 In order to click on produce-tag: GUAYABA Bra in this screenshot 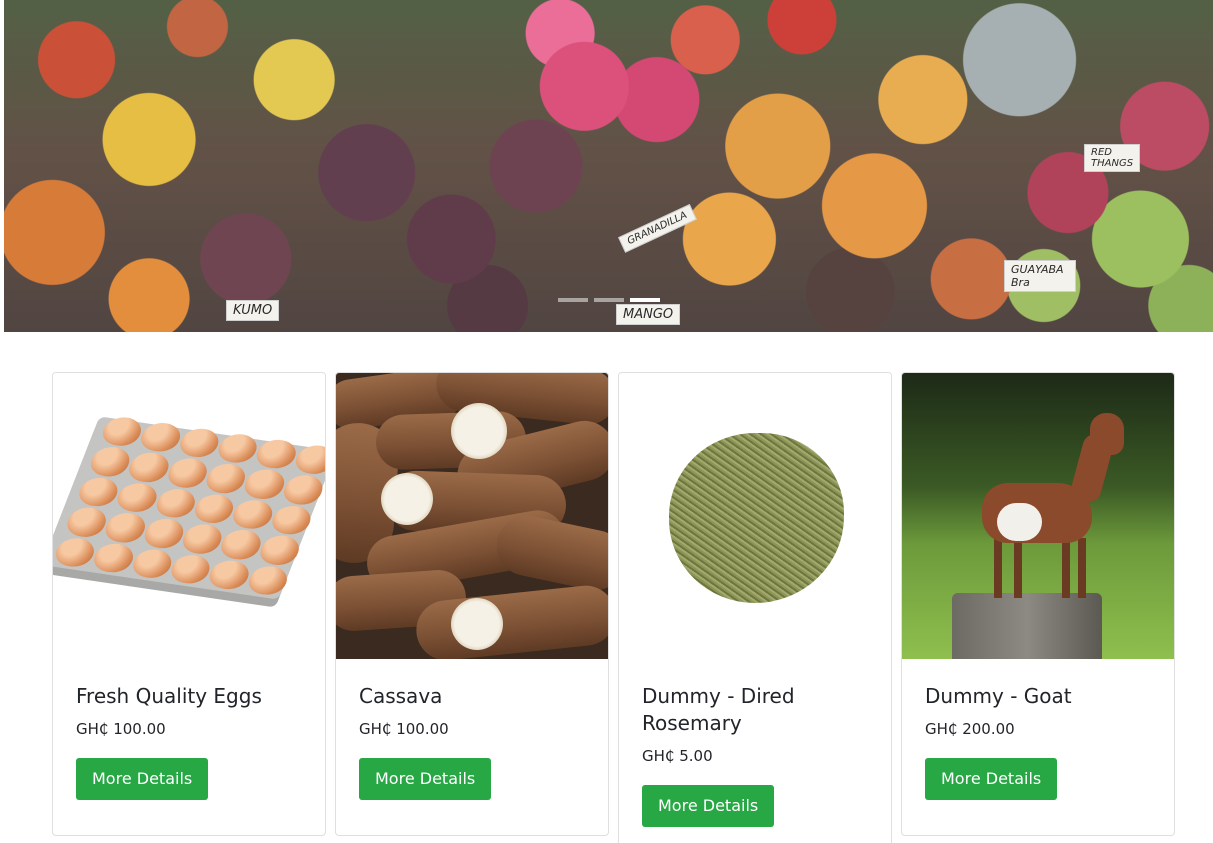, I will do `click(1040, 276)`.